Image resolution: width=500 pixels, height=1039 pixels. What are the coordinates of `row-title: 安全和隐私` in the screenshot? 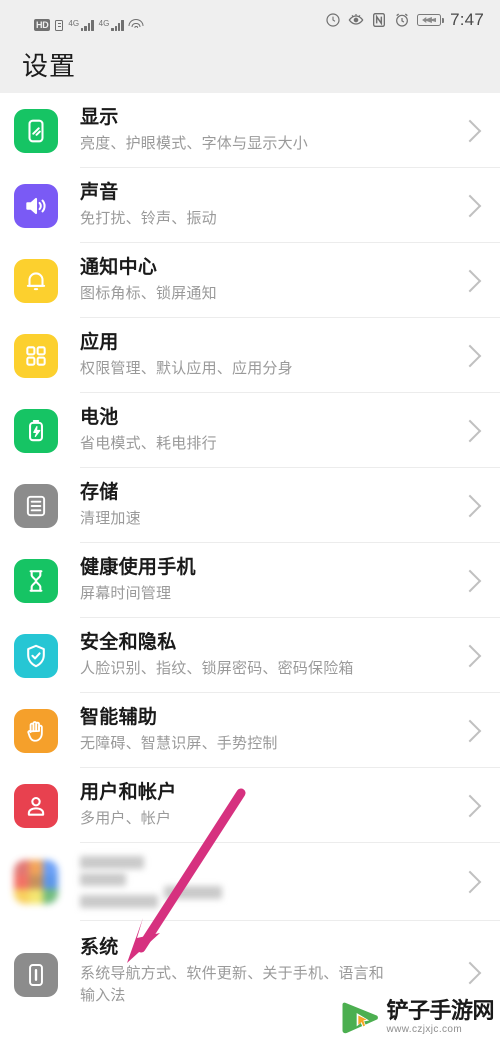 It's located at (128, 642).